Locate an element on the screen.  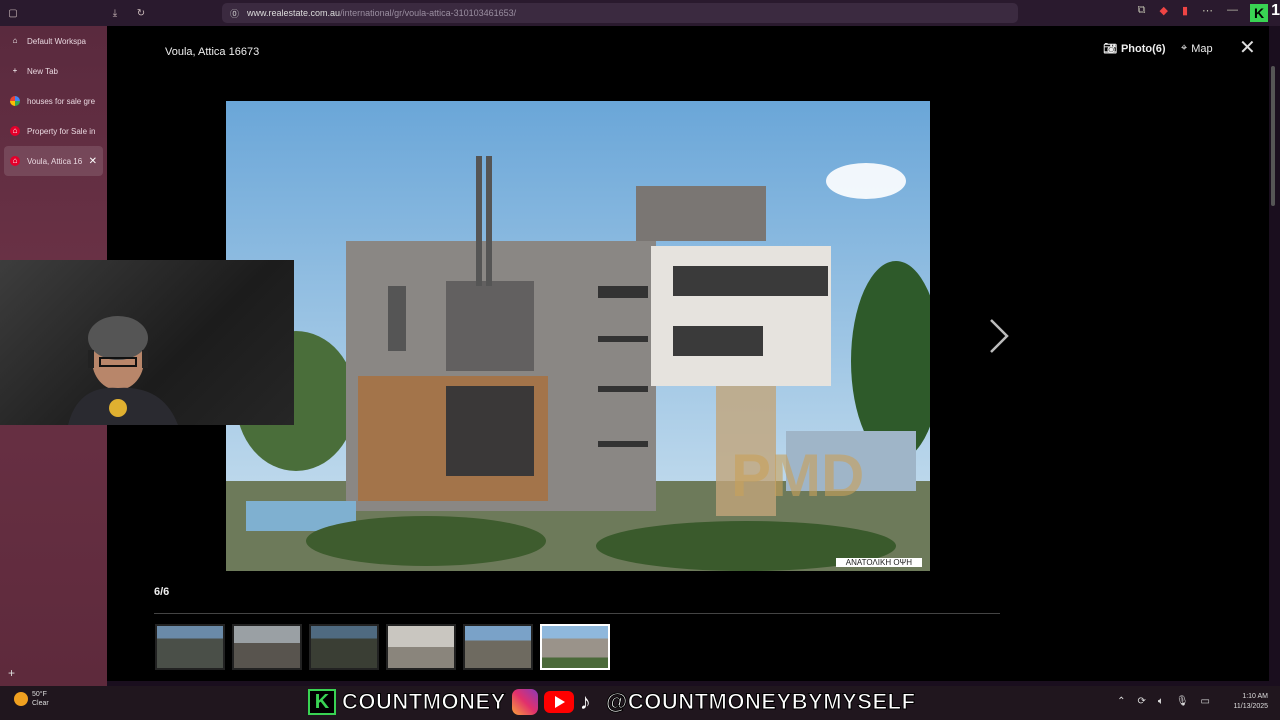
sidebar-item-label: Default Workspa is located at coordinates (56, 41).